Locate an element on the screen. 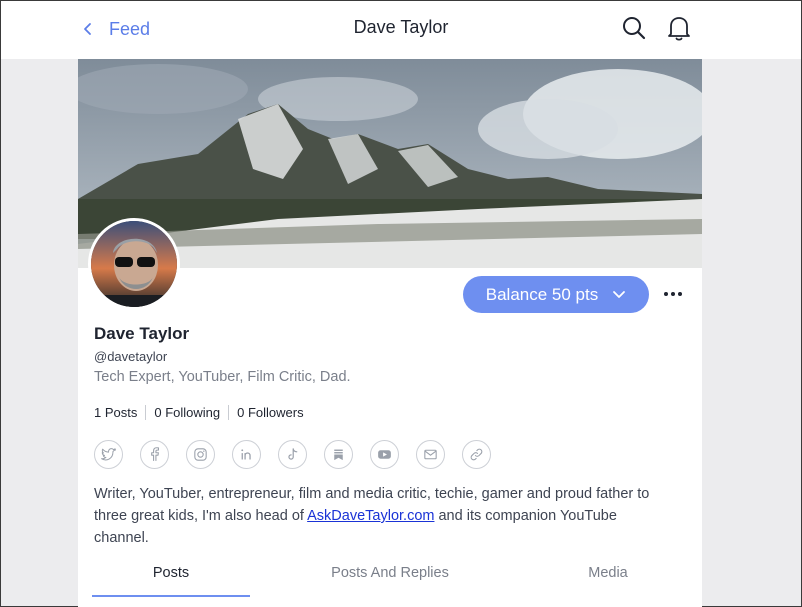 The width and height of the screenshot is (802, 607). tab-posts: Posts is located at coordinates (171, 573).